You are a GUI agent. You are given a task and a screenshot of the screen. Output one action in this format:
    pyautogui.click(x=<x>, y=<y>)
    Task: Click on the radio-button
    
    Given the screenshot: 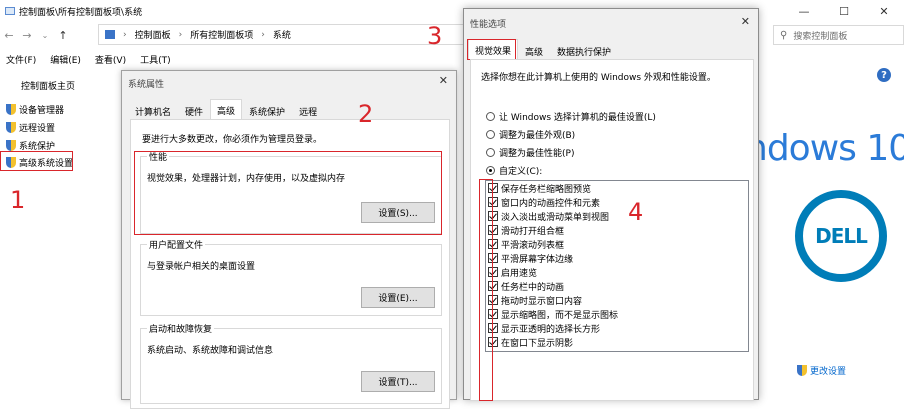 What is the action you would take?
    pyautogui.click(x=490, y=152)
    